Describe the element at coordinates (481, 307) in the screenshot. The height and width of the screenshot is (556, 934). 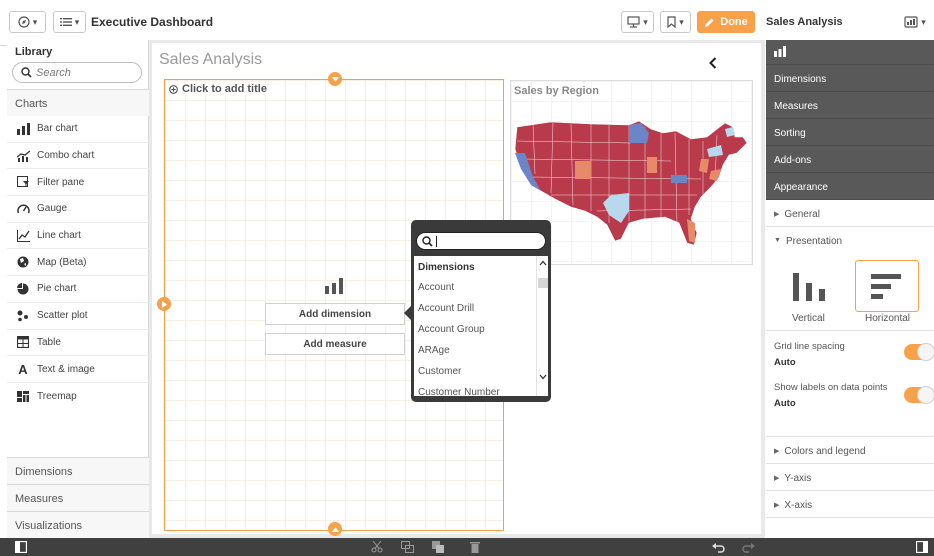
I see `dimension-item-account-drill: Account Drill` at that location.